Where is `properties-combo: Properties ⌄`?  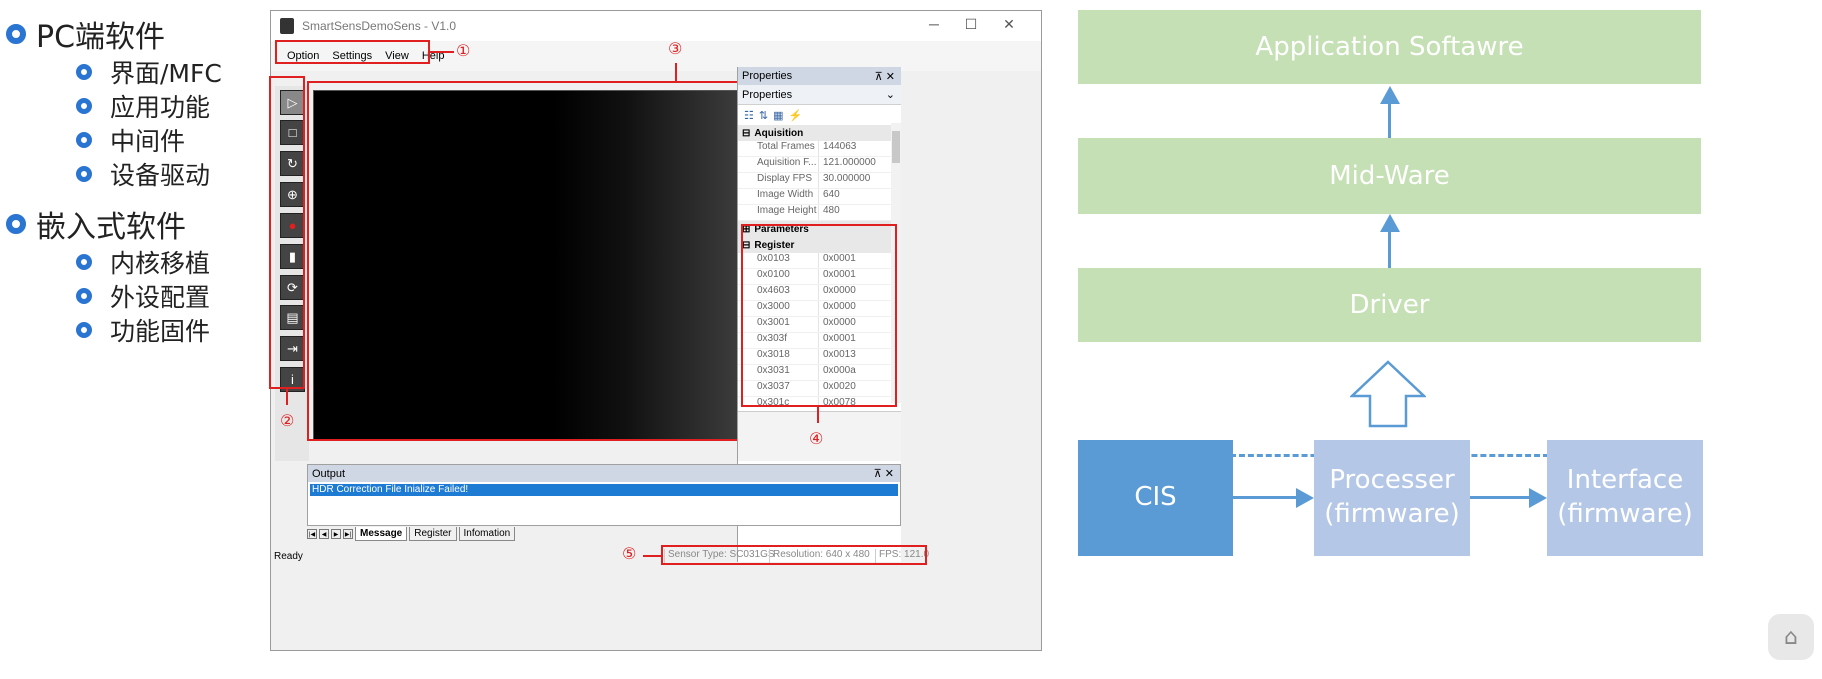 properties-combo: Properties ⌄ is located at coordinates (819, 95).